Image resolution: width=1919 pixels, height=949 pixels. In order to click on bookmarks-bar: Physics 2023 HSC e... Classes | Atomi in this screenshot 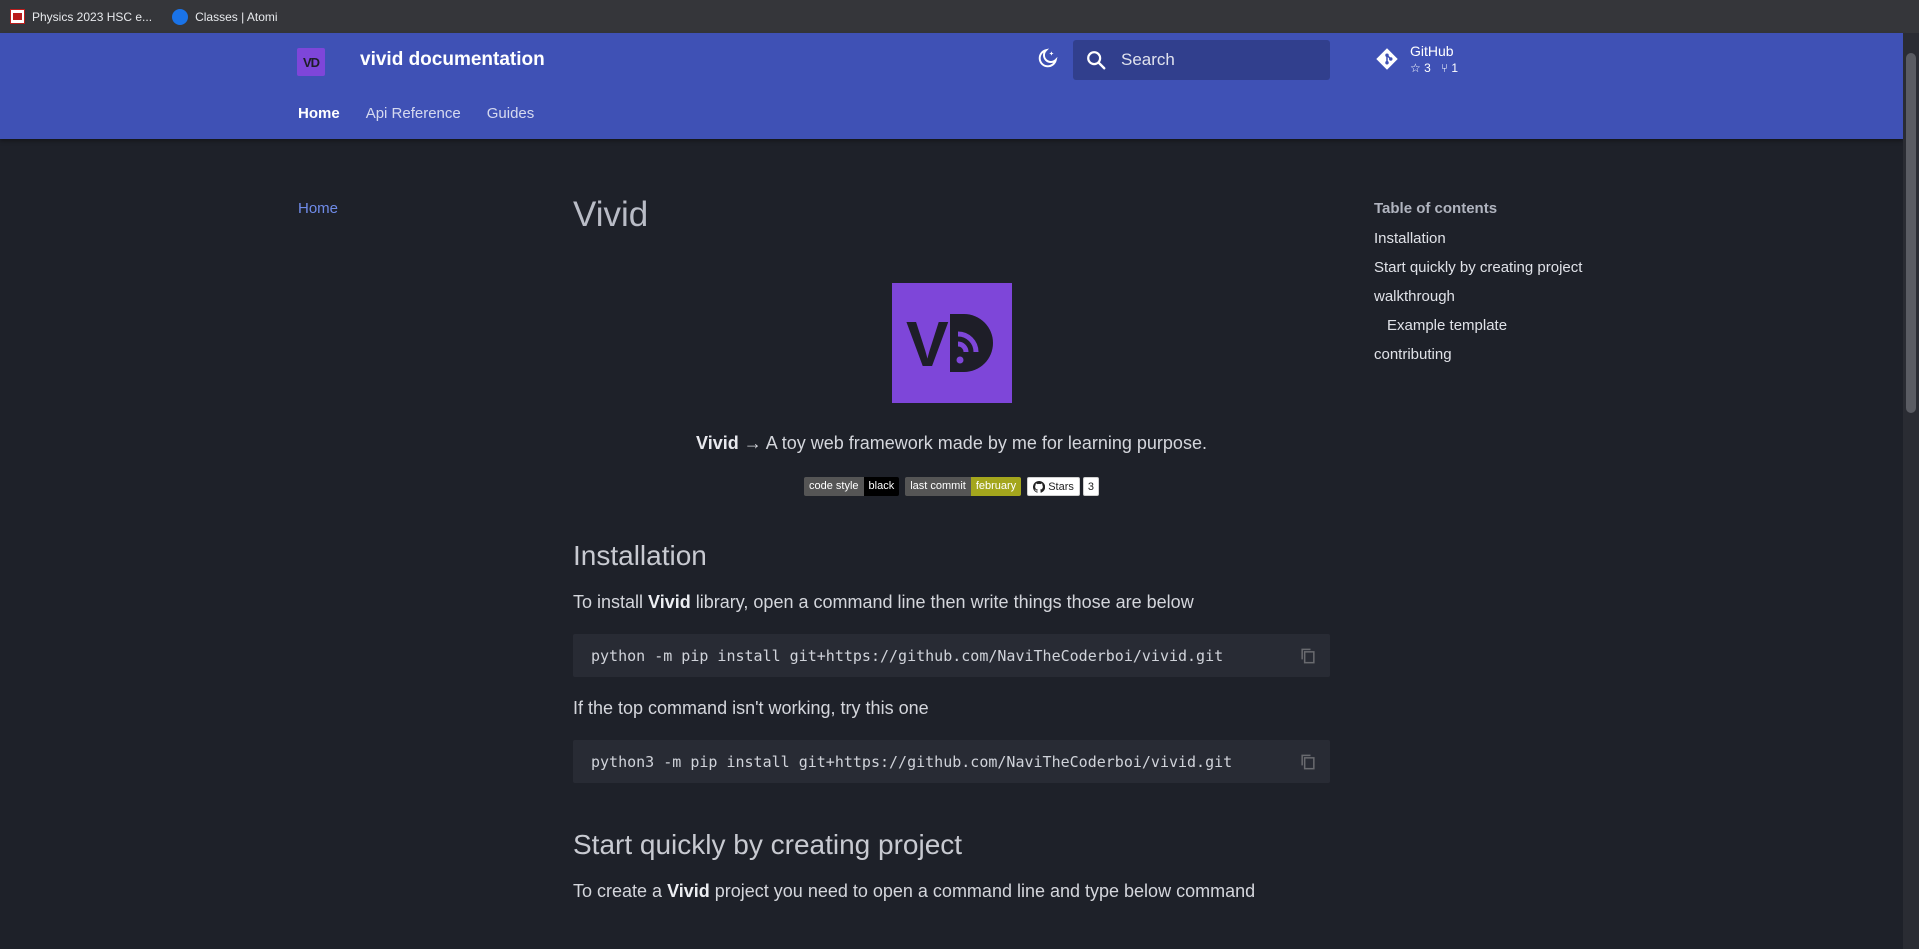, I will do `click(959, 16)`.